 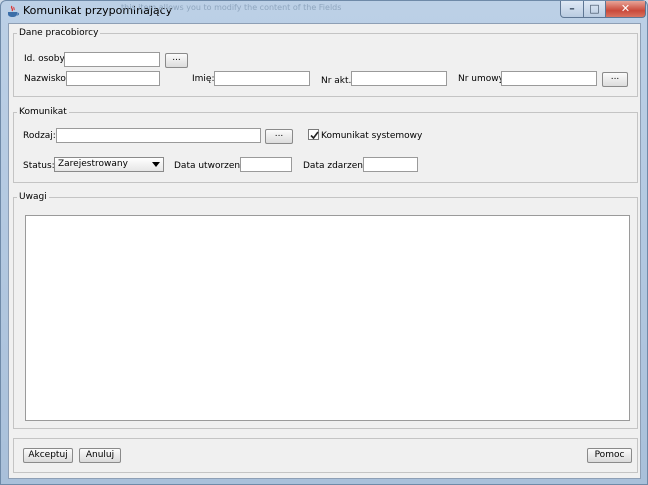 I want to click on message-legend: Komunikat, so click(x=43, y=112).